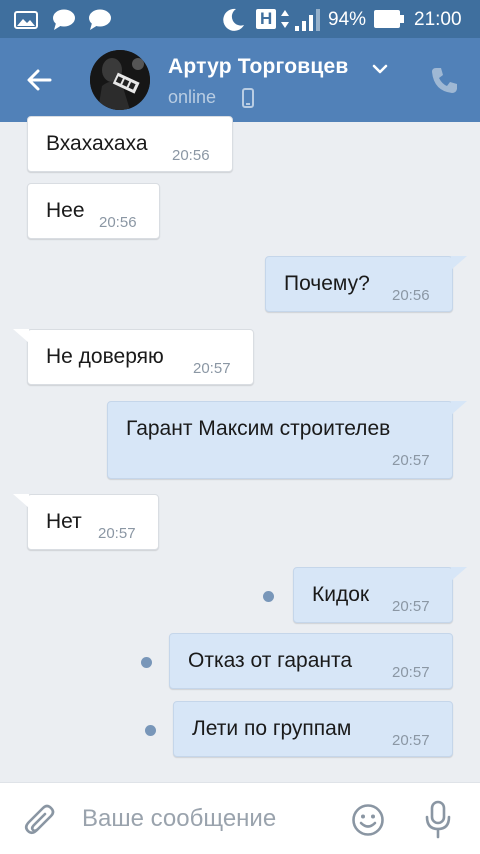  I want to click on message-composer, so click(240, 818).